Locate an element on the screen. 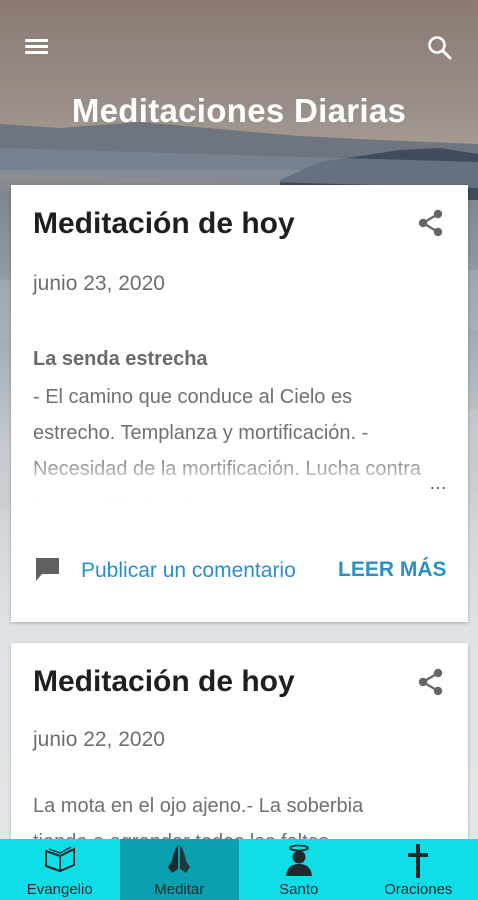 The width and height of the screenshot is (478, 900). nav-item-evangelio: Evangelio is located at coordinates (60, 869).